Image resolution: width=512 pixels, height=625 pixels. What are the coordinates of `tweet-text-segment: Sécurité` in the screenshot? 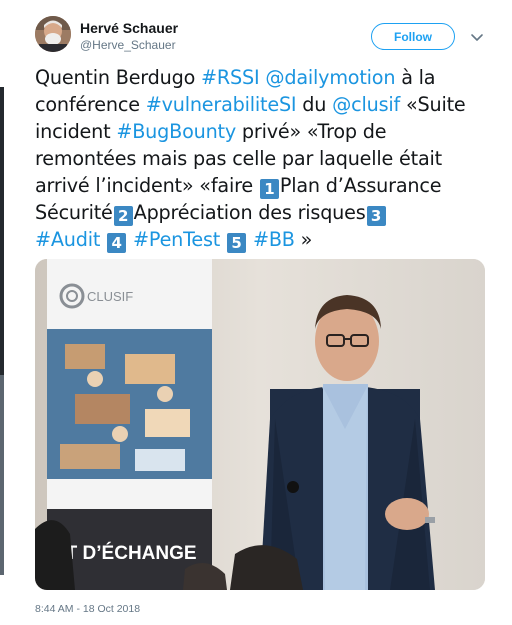 It's located at (74, 212).